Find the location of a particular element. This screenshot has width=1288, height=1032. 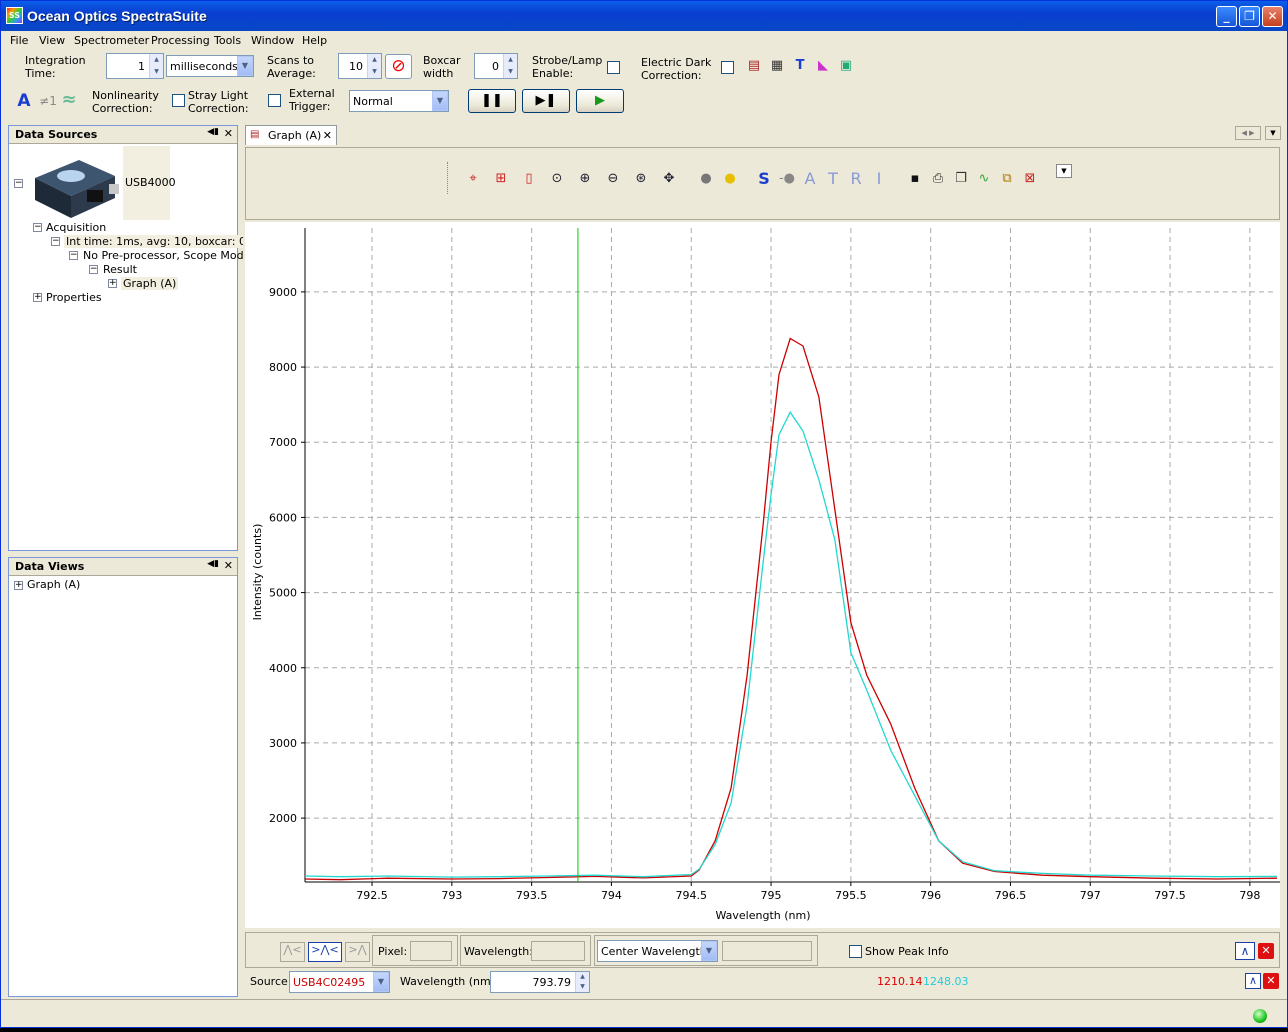

single-acquire-button: ▶❚ is located at coordinates (546, 101).